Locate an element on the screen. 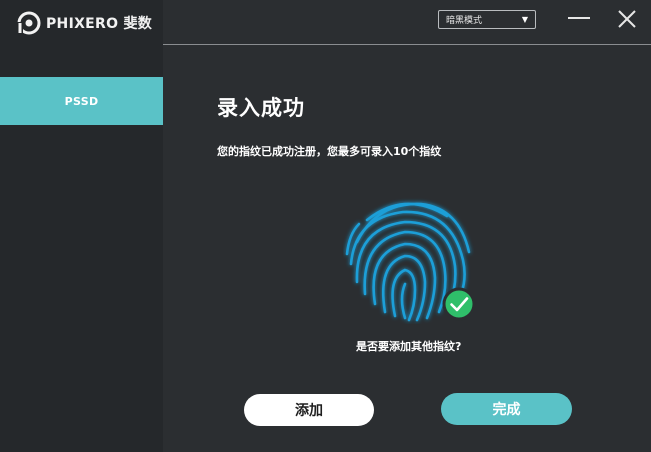  header-divider is located at coordinates (407, 44).